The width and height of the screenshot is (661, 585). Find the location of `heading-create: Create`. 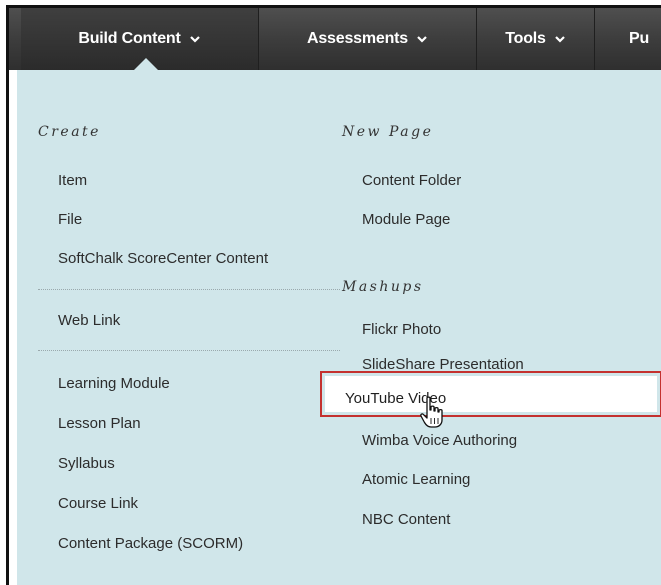

heading-create: Create is located at coordinates (69, 132).